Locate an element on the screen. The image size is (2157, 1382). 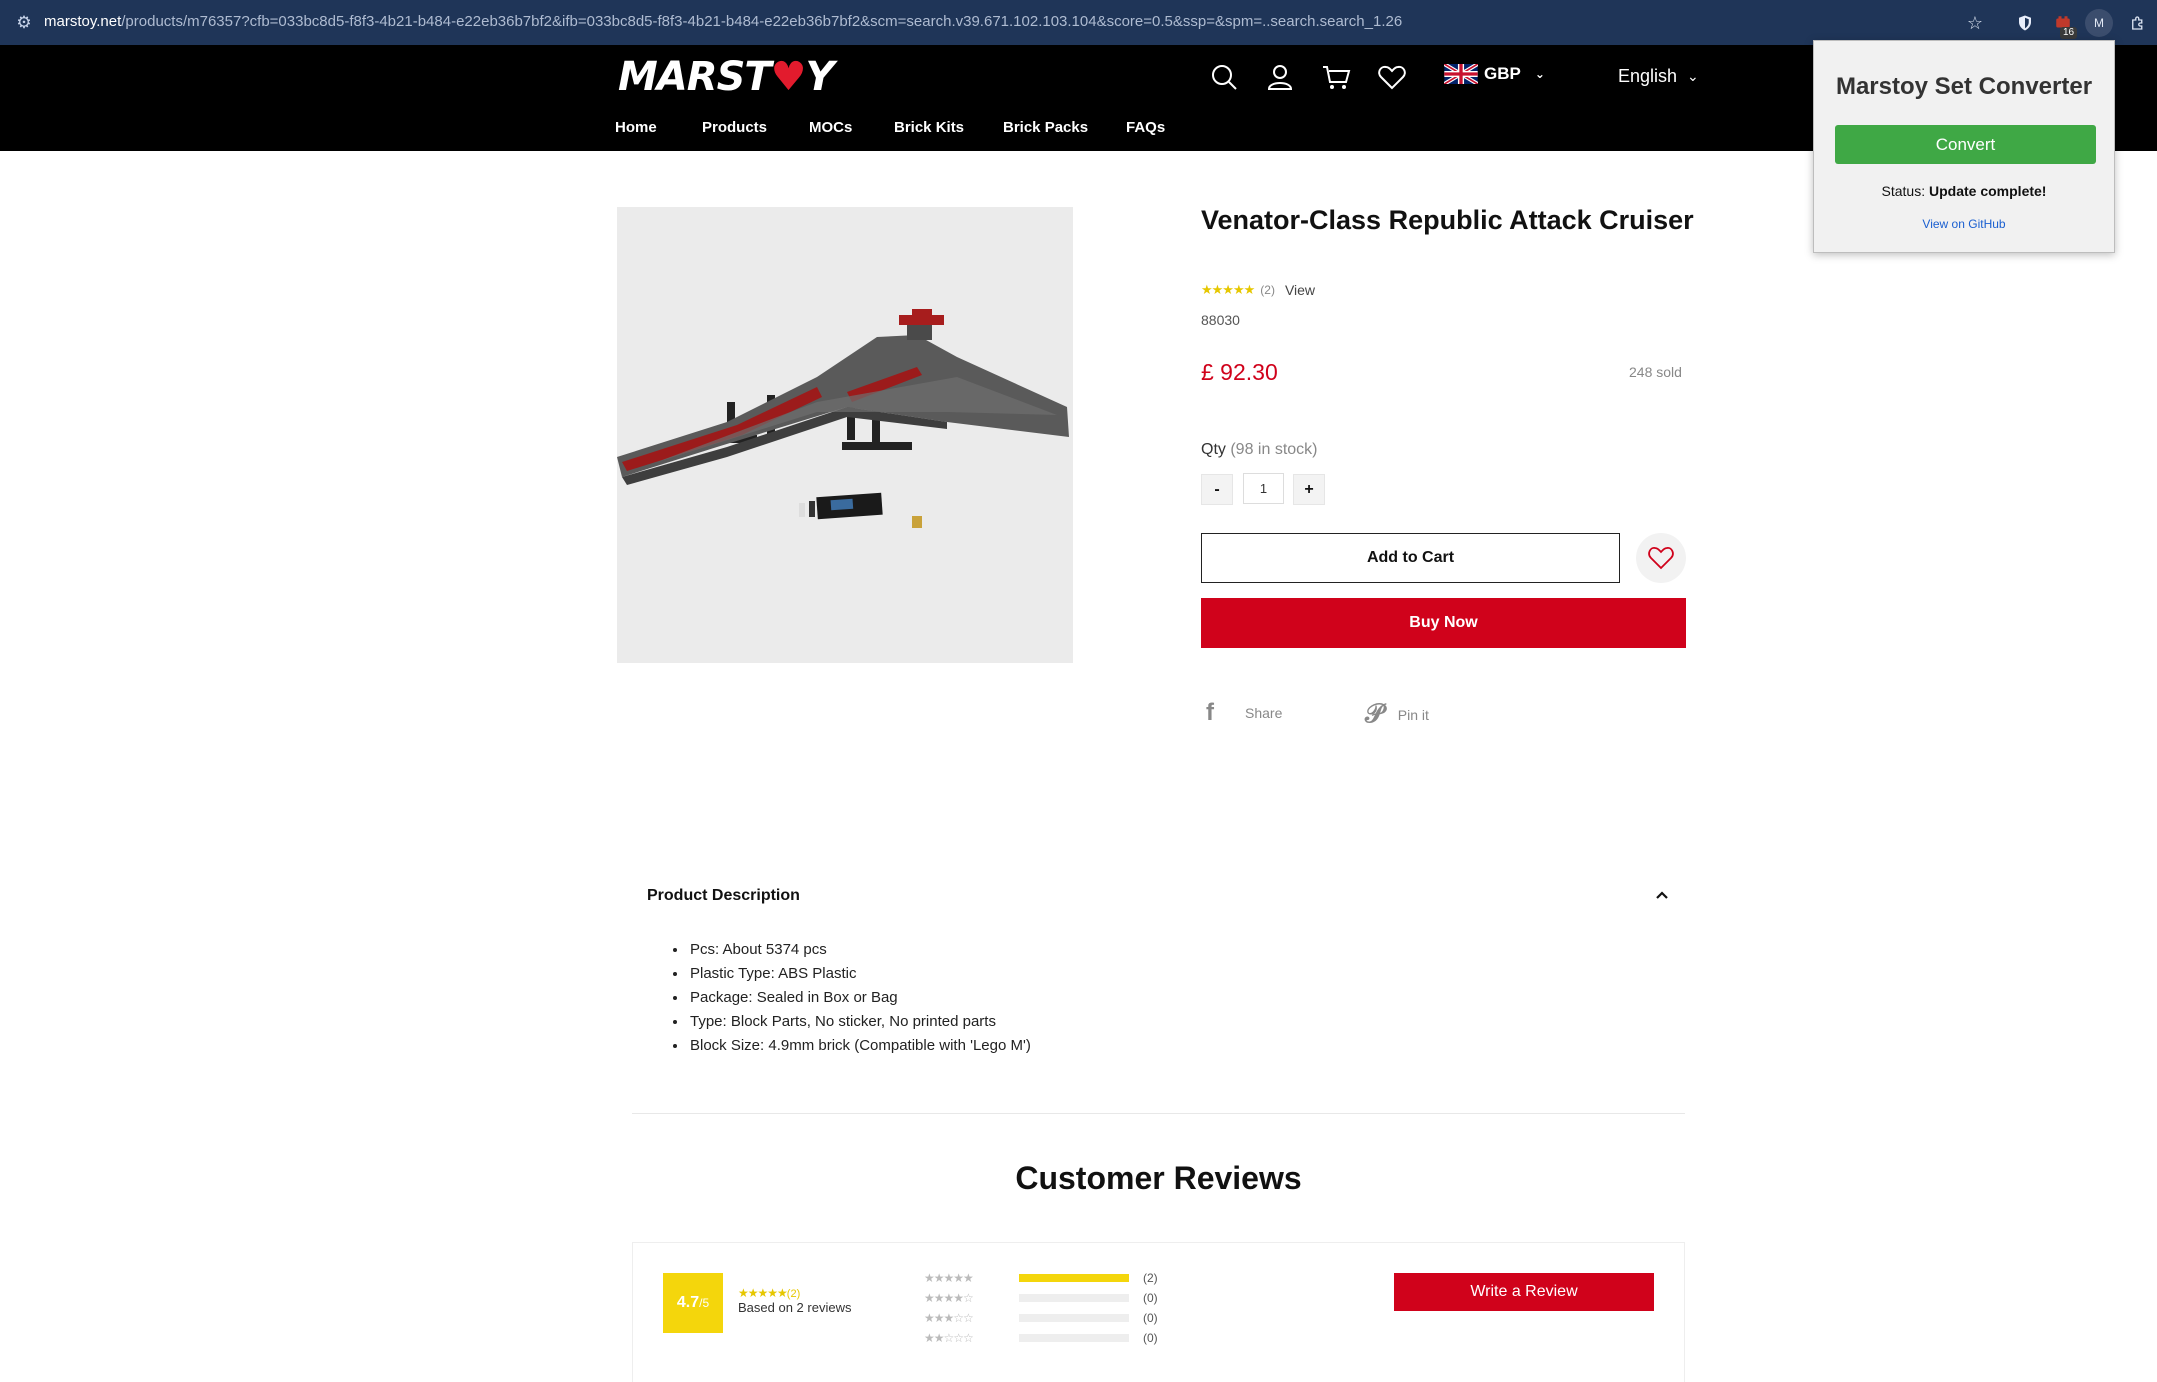
summary-stars: ★★★★★(2) is located at coordinates (769, 1293).